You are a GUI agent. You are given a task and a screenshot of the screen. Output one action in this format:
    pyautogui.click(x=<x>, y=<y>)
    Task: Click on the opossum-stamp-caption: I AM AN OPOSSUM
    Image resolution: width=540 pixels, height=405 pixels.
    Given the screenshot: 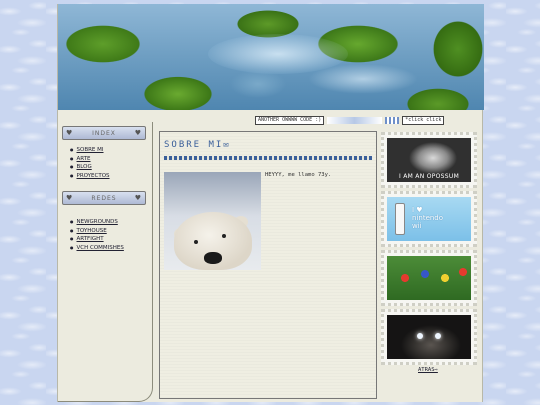 What is the action you would take?
    pyautogui.click(x=429, y=176)
    